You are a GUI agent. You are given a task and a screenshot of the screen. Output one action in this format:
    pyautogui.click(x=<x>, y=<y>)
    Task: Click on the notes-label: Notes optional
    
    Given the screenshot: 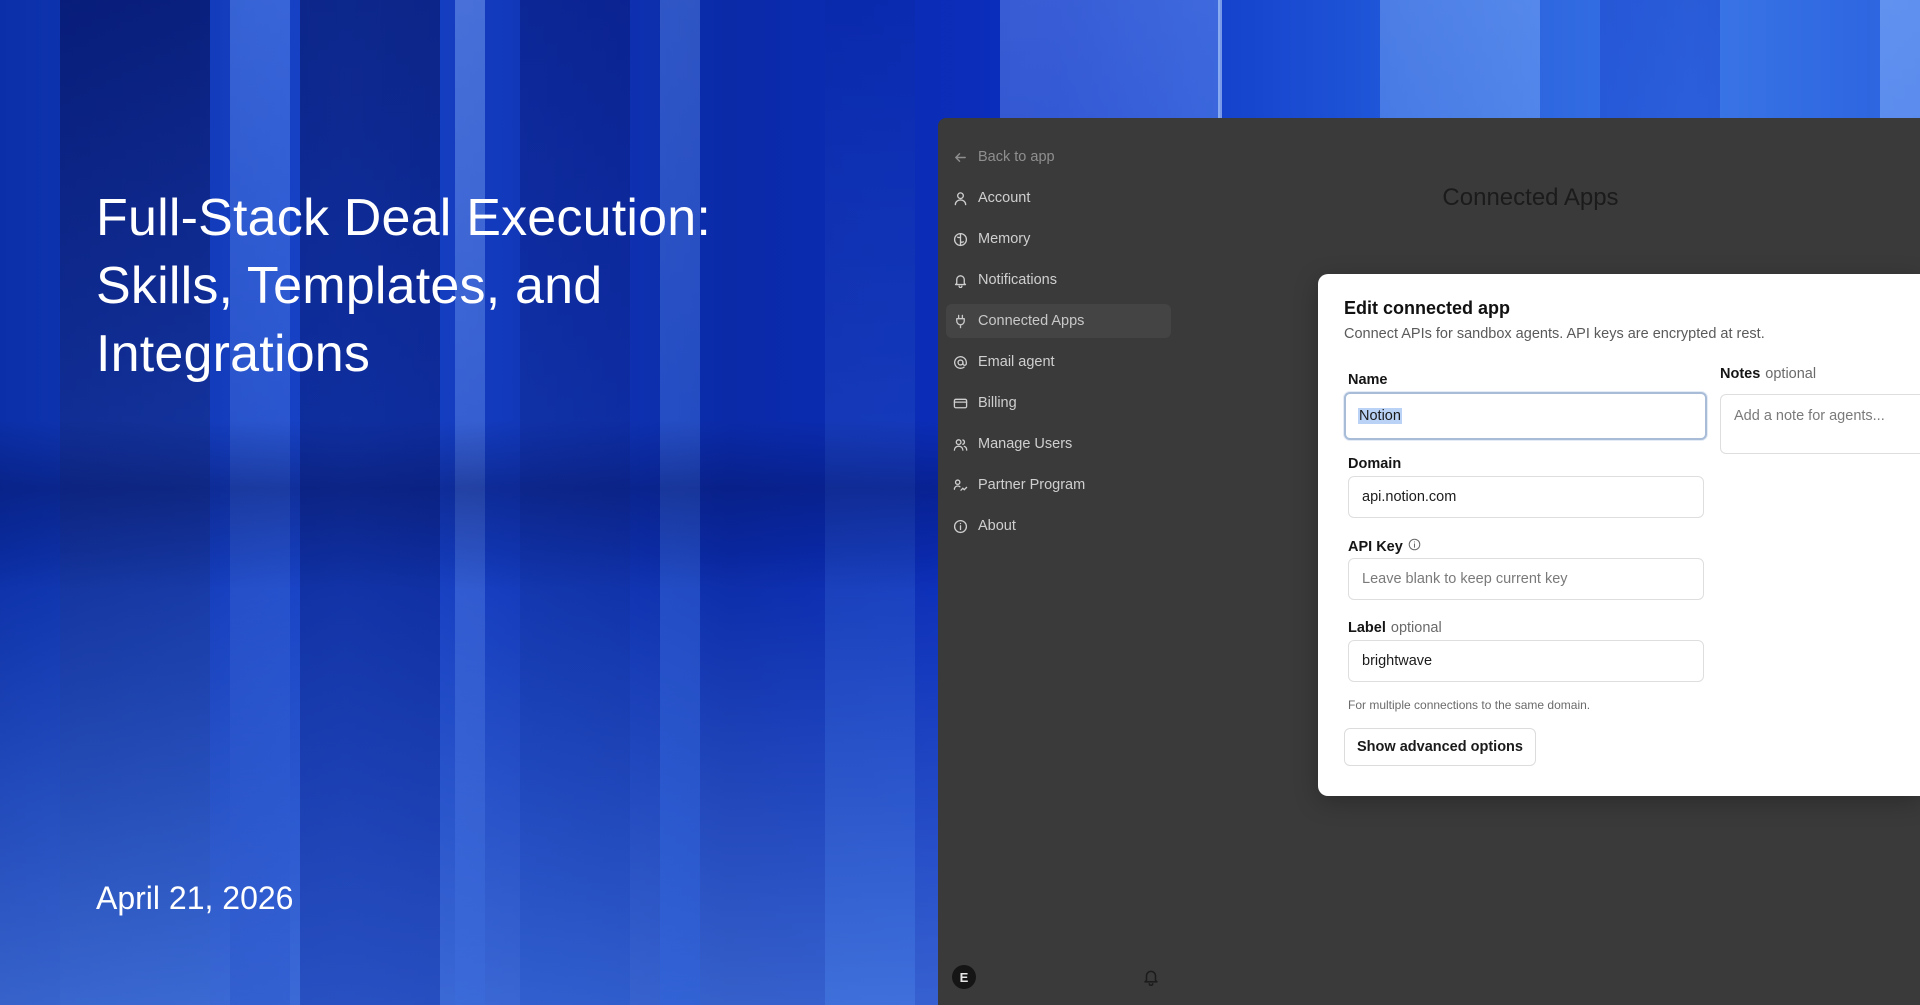 What is the action you would take?
    pyautogui.click(x=1768, y=374)
    